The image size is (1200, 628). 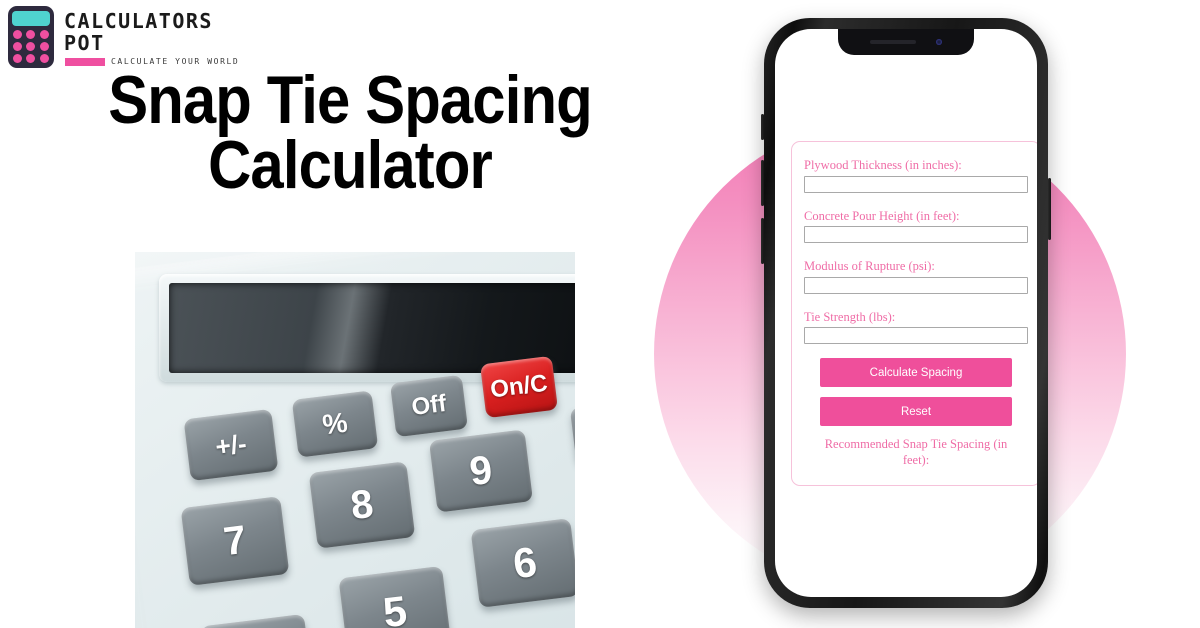 I want to click on modulus-of-rupture-label: Modulus of Rupture (psi):, so click(x=869, y=266).